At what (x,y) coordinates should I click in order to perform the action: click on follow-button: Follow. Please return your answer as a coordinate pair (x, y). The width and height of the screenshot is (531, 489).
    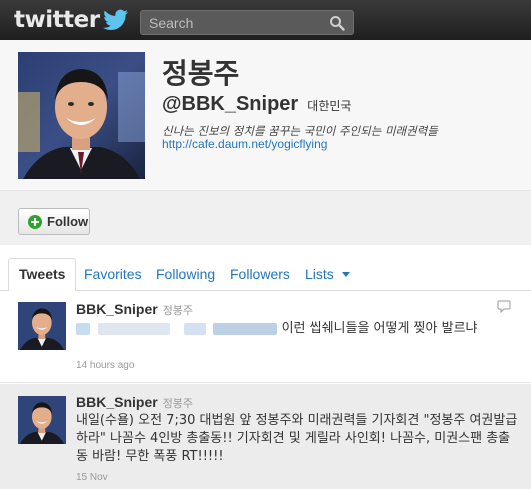
    Looking at the image, I should click on (54, 221).